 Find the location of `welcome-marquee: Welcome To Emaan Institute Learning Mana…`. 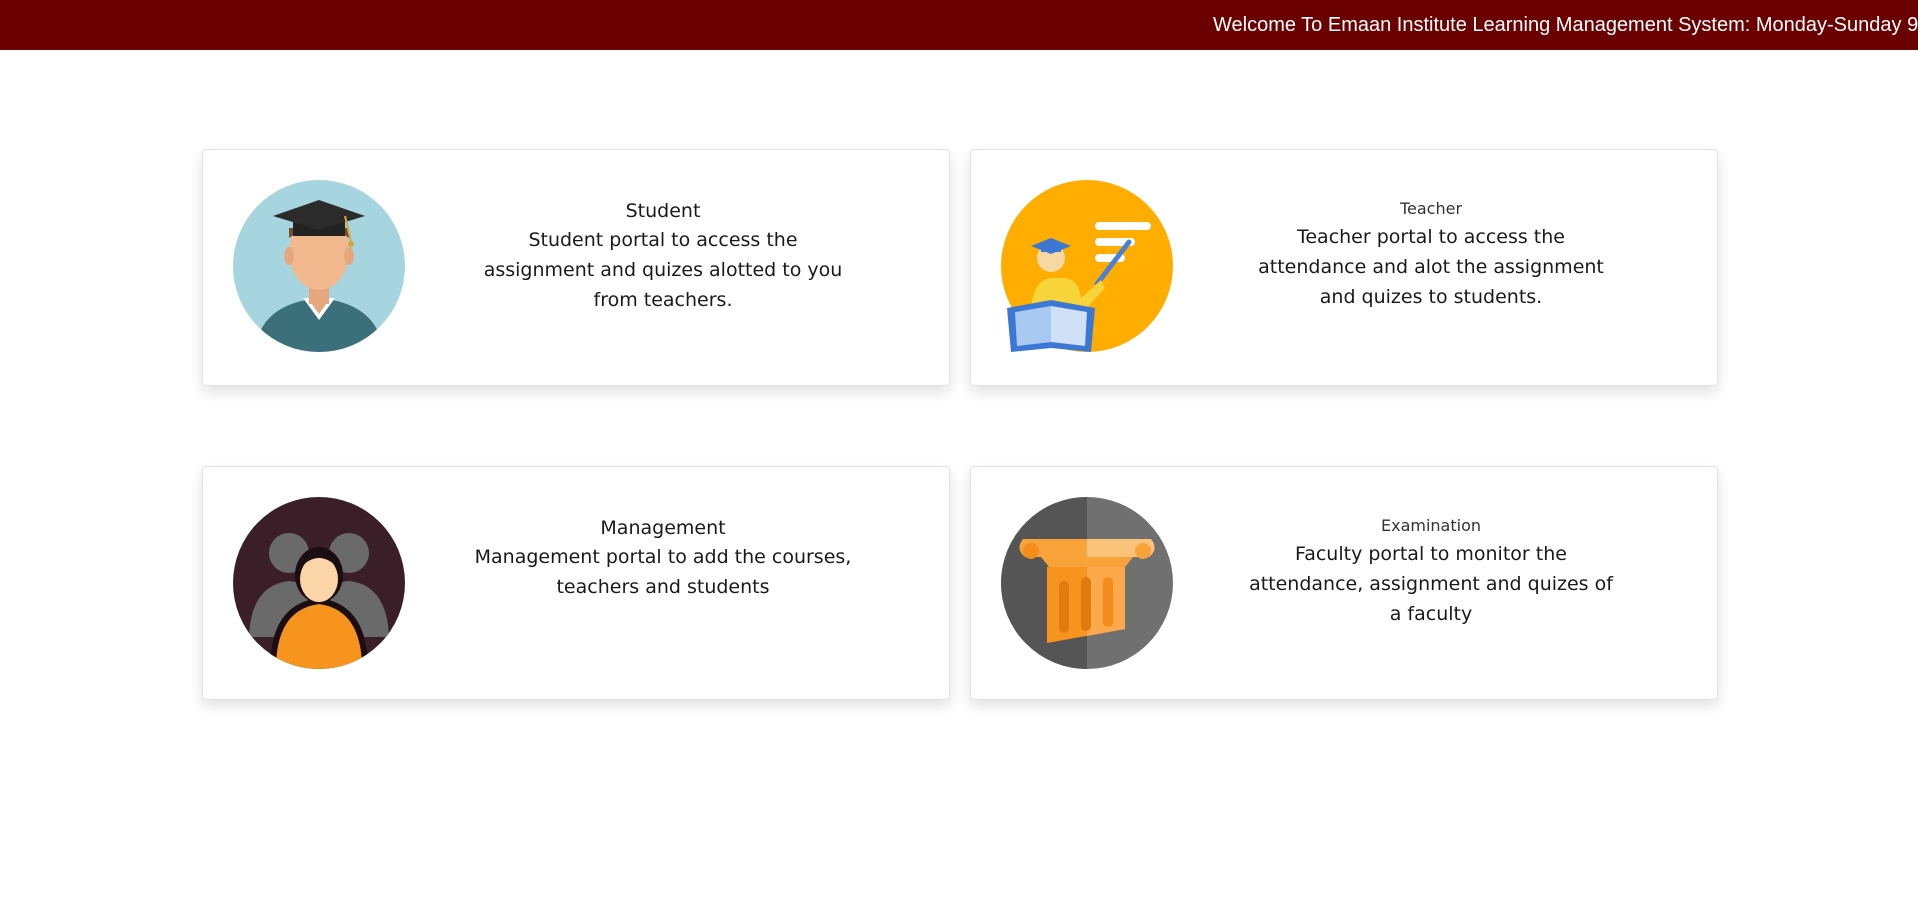

welcome-marquee: Welcome To Emaan Institute Learning Mana… is located at coordinates (1565, 25).